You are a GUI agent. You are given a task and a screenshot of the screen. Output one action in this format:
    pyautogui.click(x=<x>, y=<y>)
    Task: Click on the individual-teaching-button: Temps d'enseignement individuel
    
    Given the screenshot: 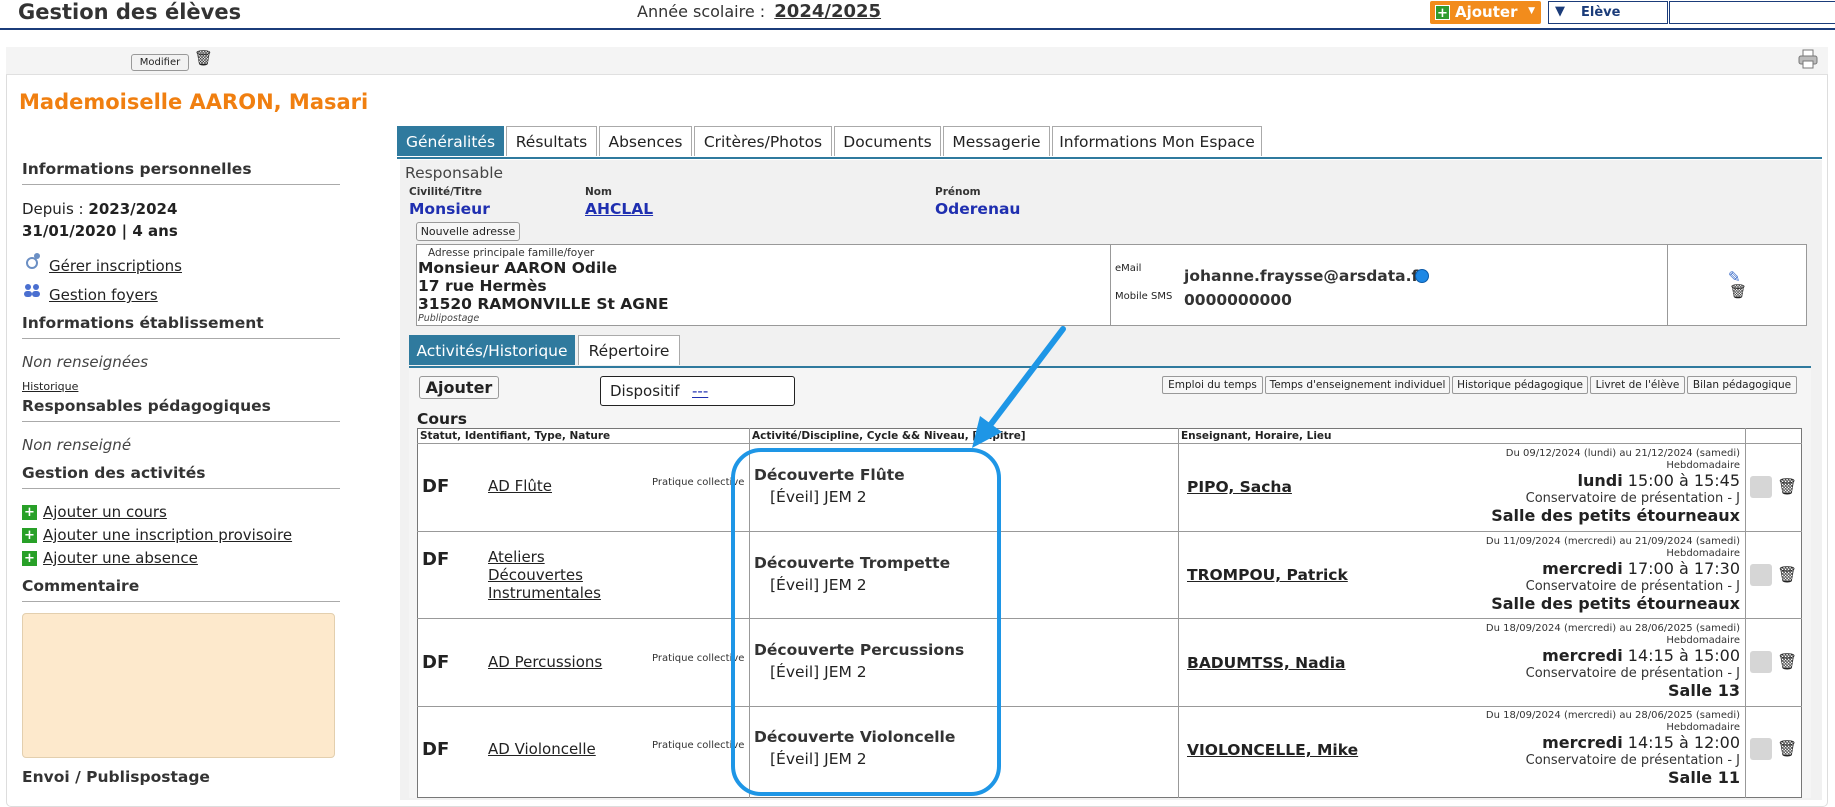 What is the action you would take?
    pyautogui.click(x=1357, y=385)
    